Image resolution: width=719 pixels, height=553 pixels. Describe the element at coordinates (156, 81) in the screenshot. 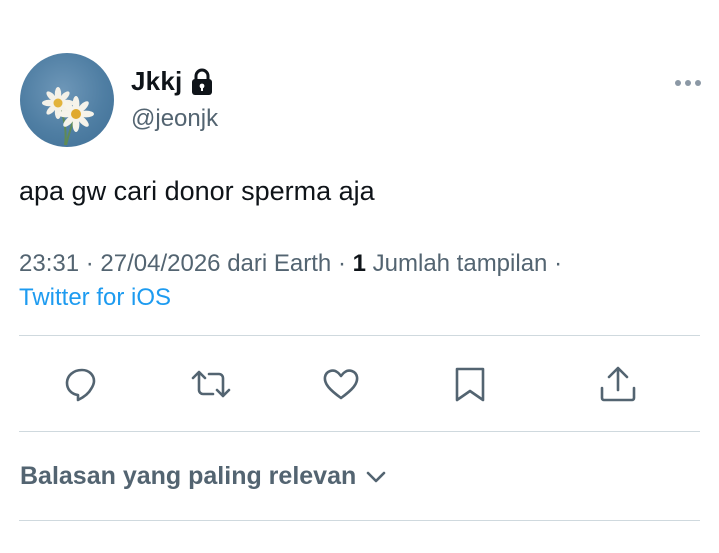

I see `user-name: Jkkj` at that location.